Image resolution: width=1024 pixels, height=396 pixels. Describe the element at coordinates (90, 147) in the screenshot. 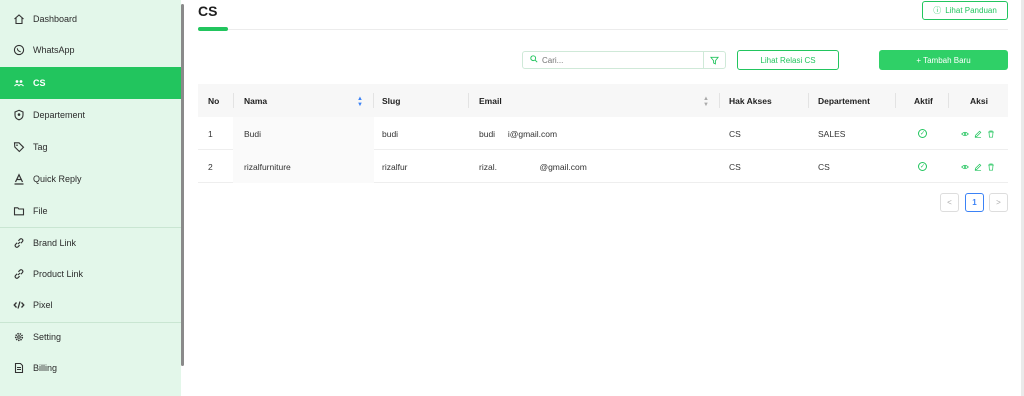

I see `sidebar-item-tag: Tag` at that location.